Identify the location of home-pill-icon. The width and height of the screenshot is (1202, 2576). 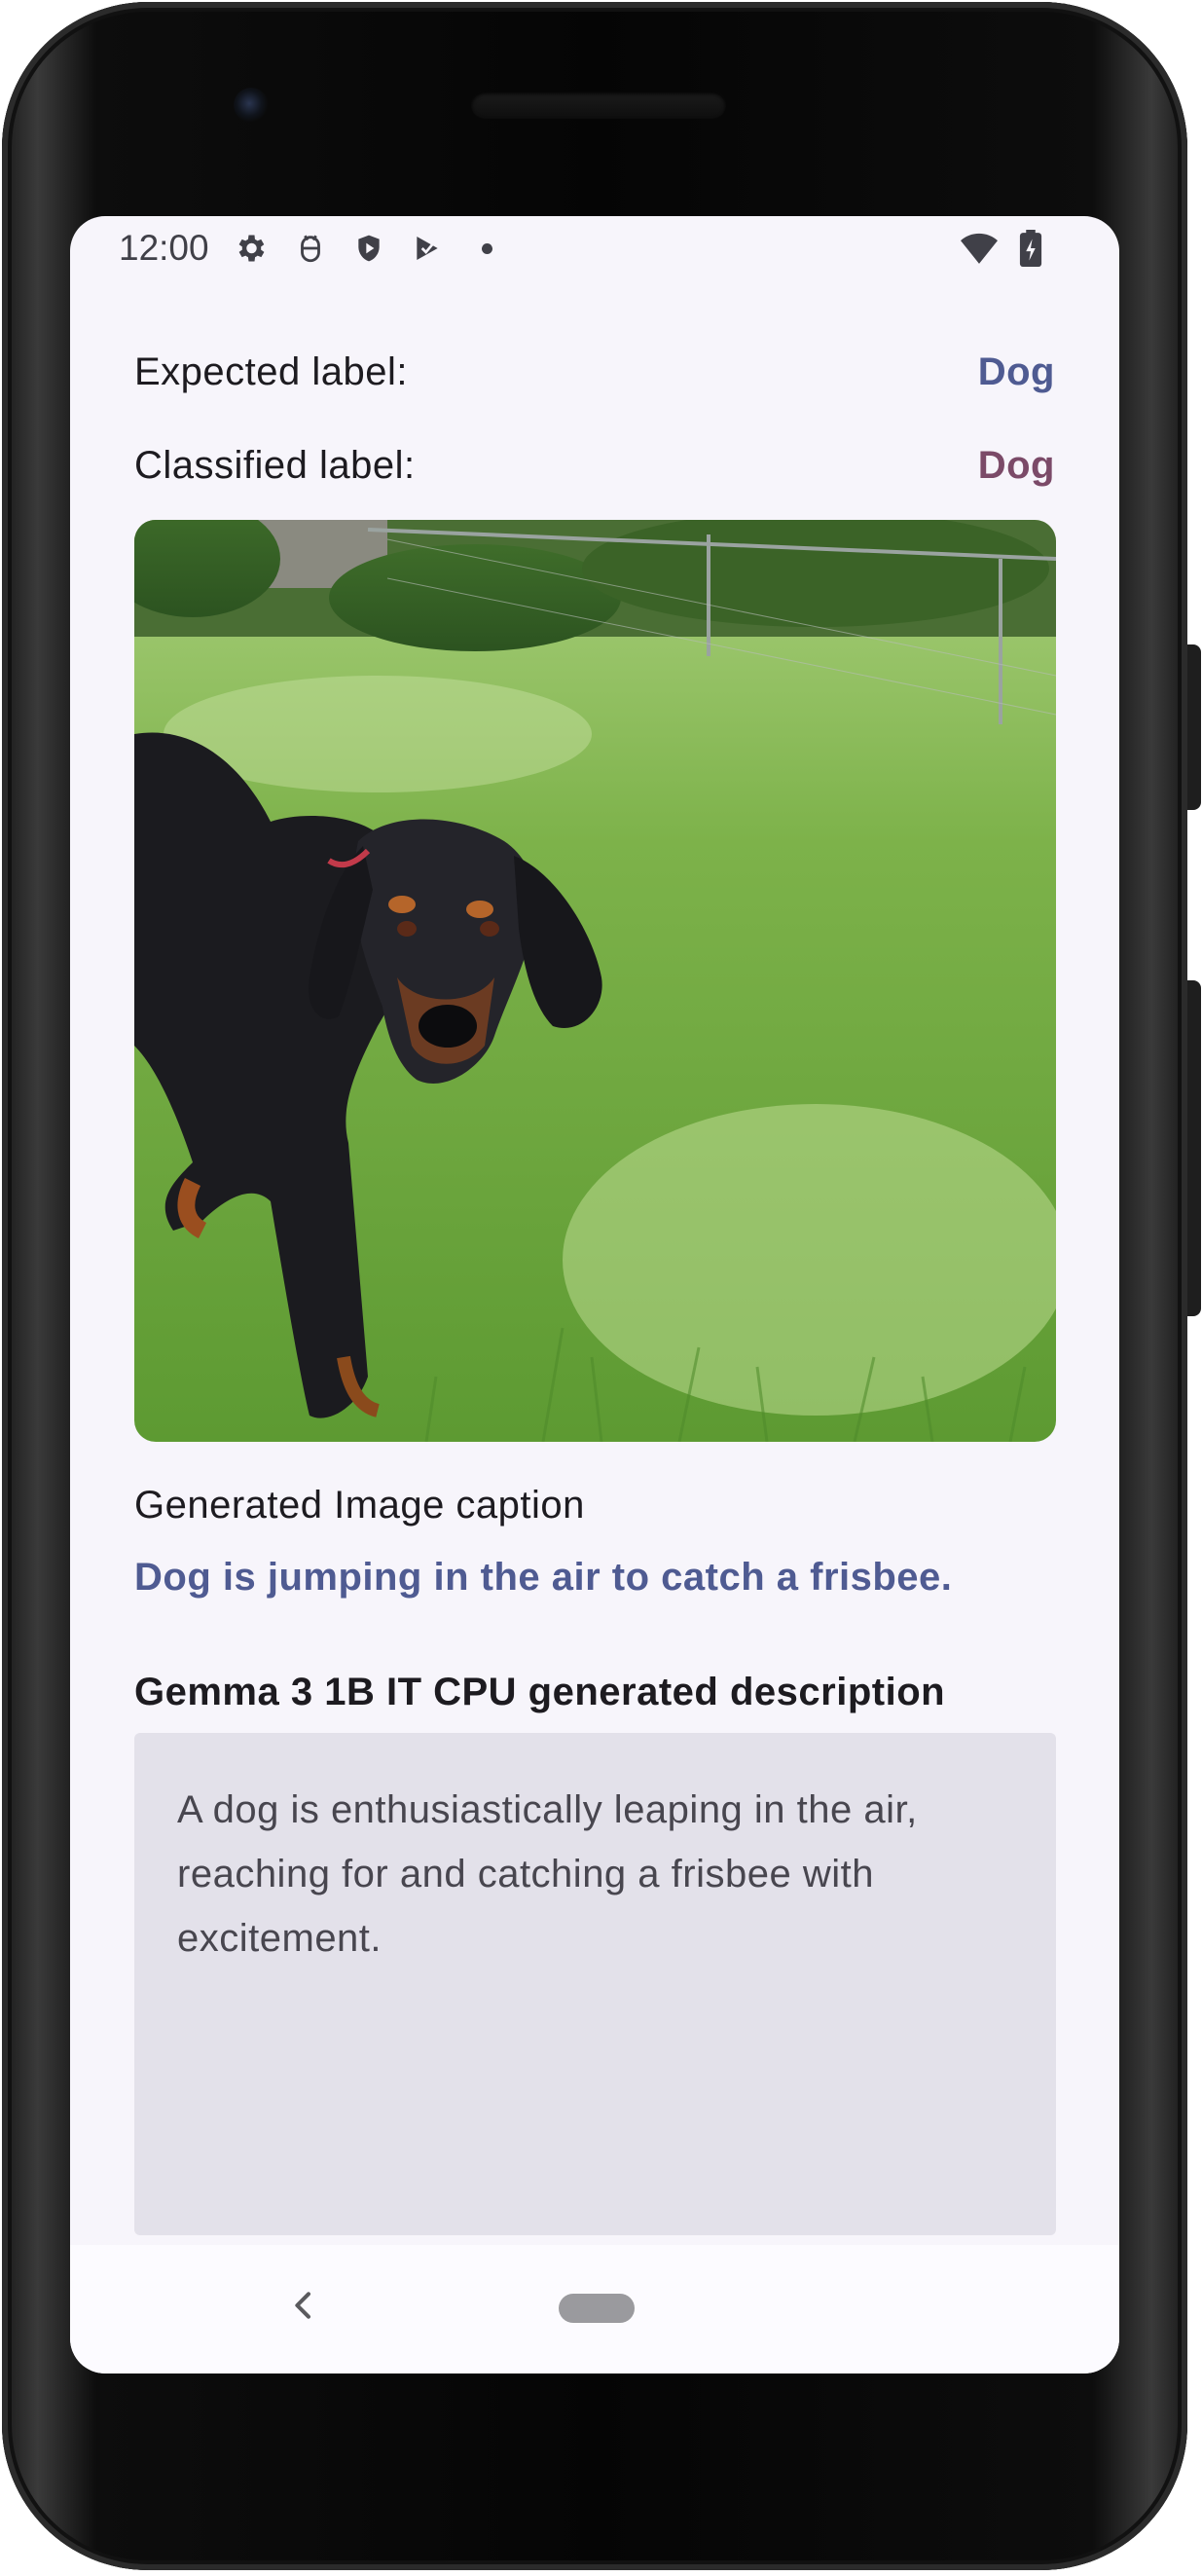
(597, 2308).